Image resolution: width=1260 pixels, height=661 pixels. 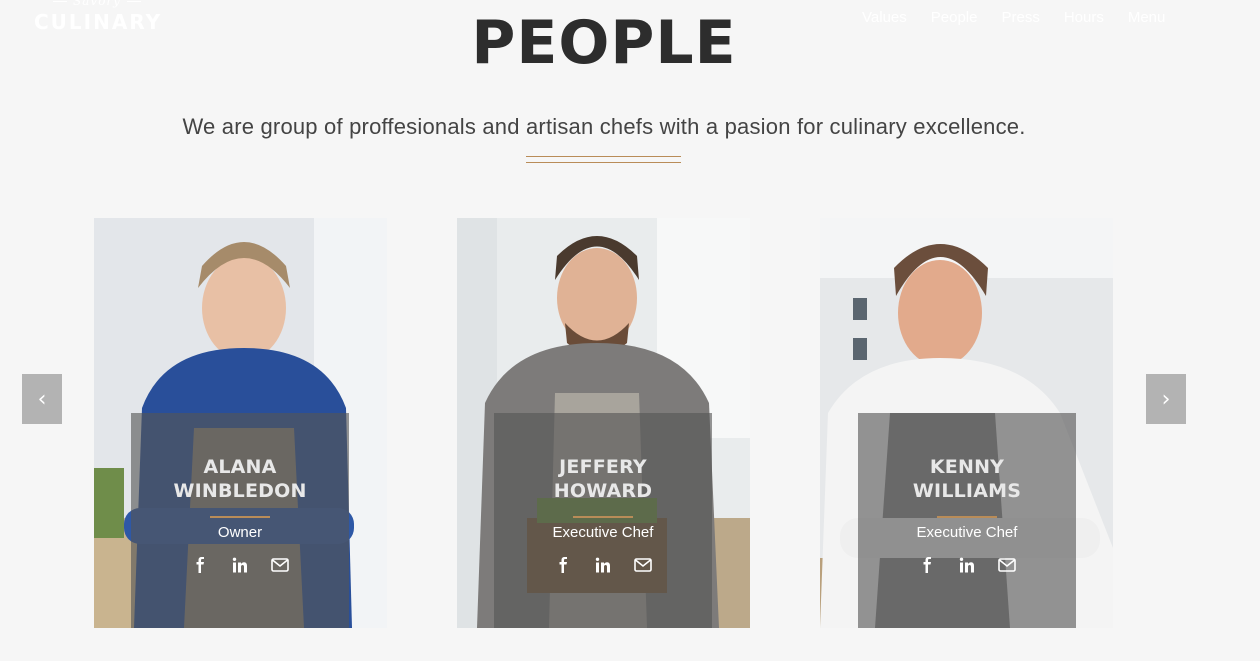 I want to click on person-name-line2: WINBLEDON, so click(x=240, y=491).